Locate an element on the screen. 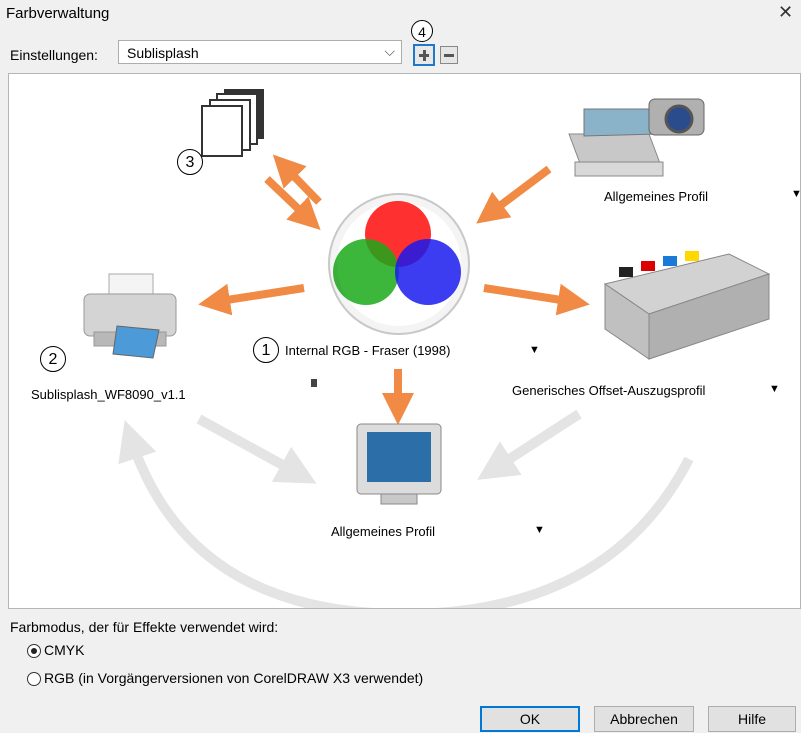 This screenshot has width=801, height=733. center-profile-label: Internal RGB - Fraser (1998) is located at coordinates (368, 350).